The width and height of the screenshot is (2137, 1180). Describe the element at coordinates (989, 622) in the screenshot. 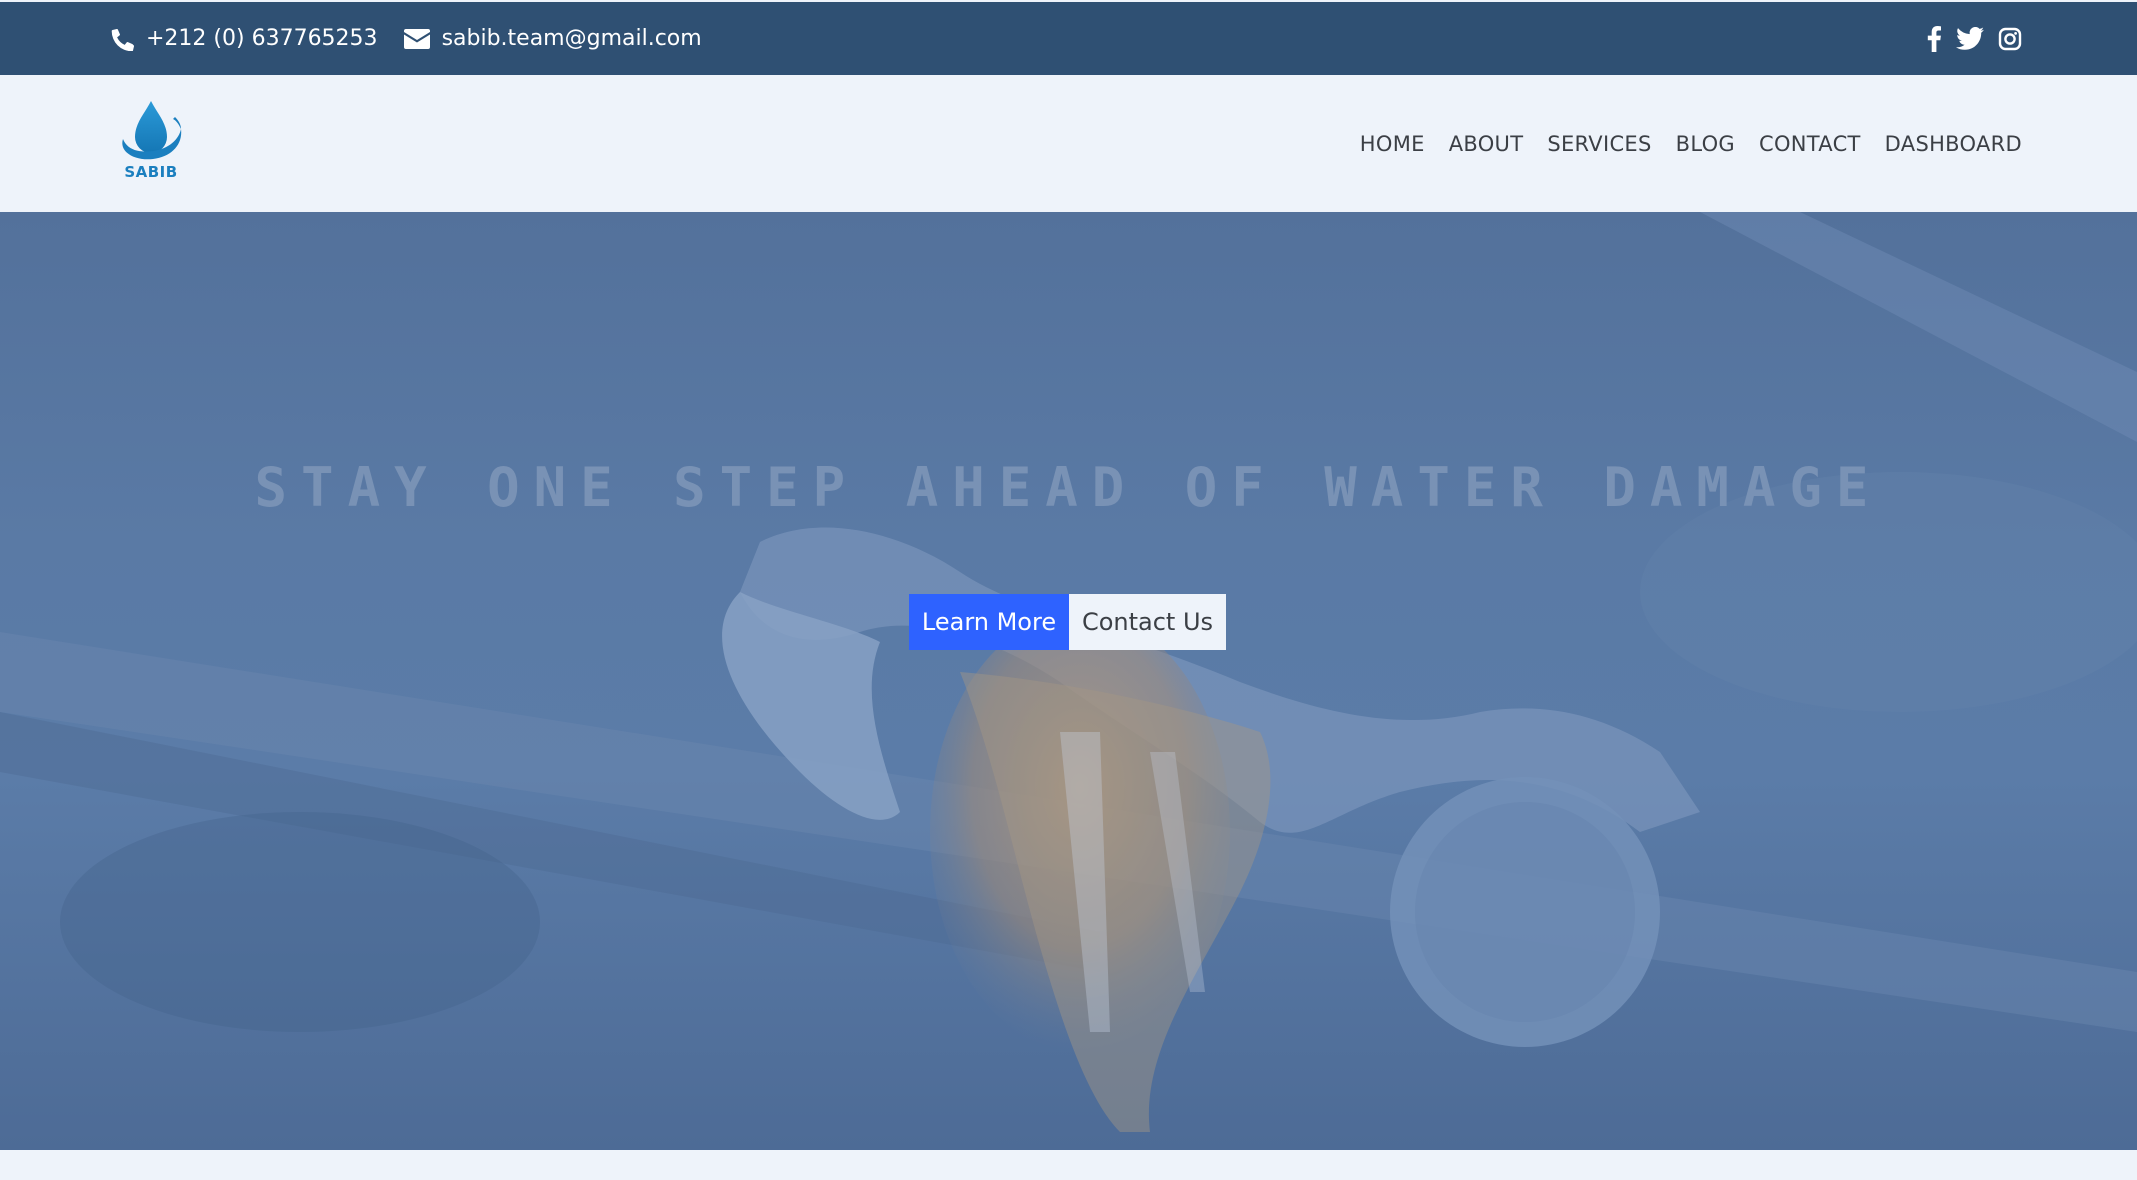

I see `learn-more-button: Learn More` at that location.